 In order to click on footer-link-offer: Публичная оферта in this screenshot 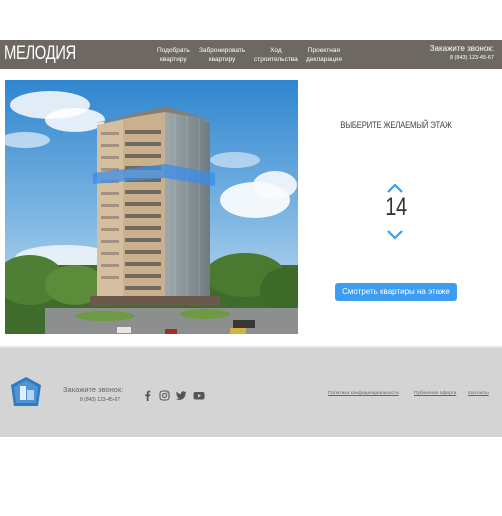, I will do `click(435, 393)`.